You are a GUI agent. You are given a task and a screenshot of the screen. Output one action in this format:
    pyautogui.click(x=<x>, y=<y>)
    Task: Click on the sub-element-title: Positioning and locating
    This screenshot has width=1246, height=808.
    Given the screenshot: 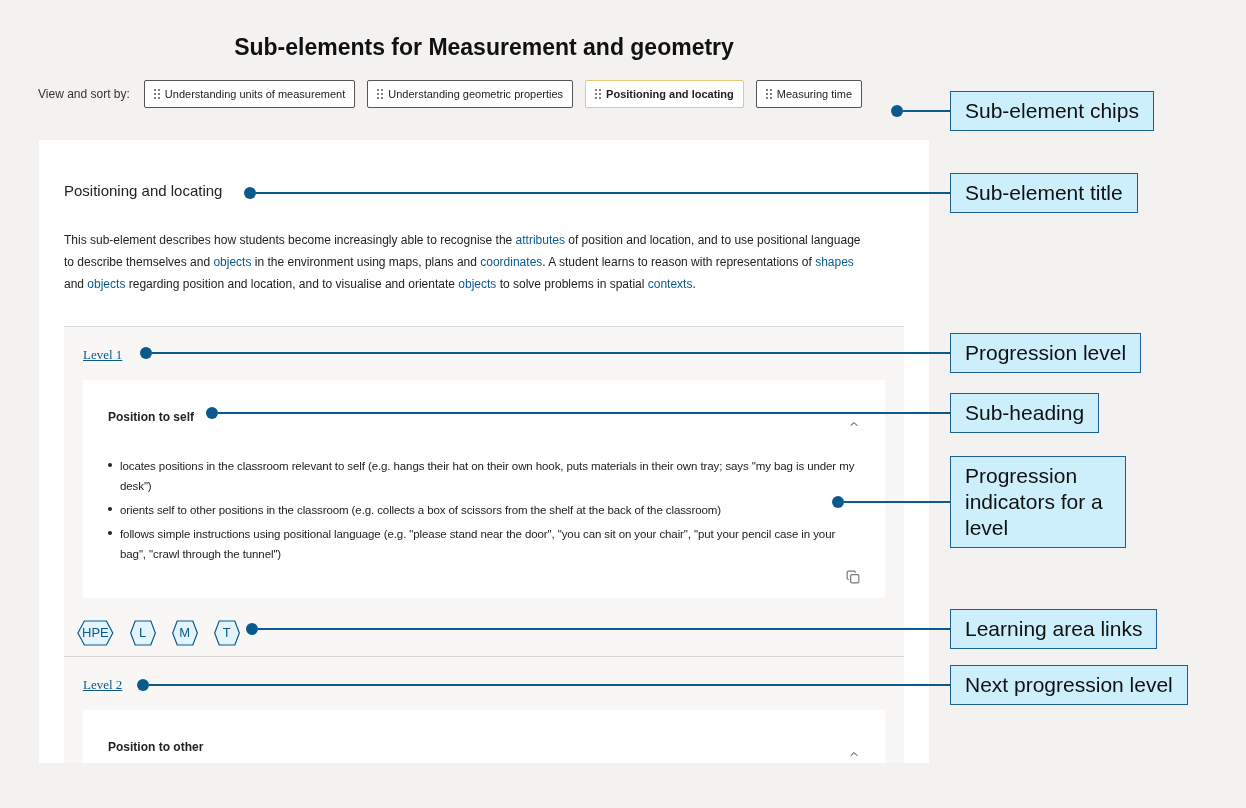 What is the action you would take?
    pyautogui.click(x=143, y=191)
    